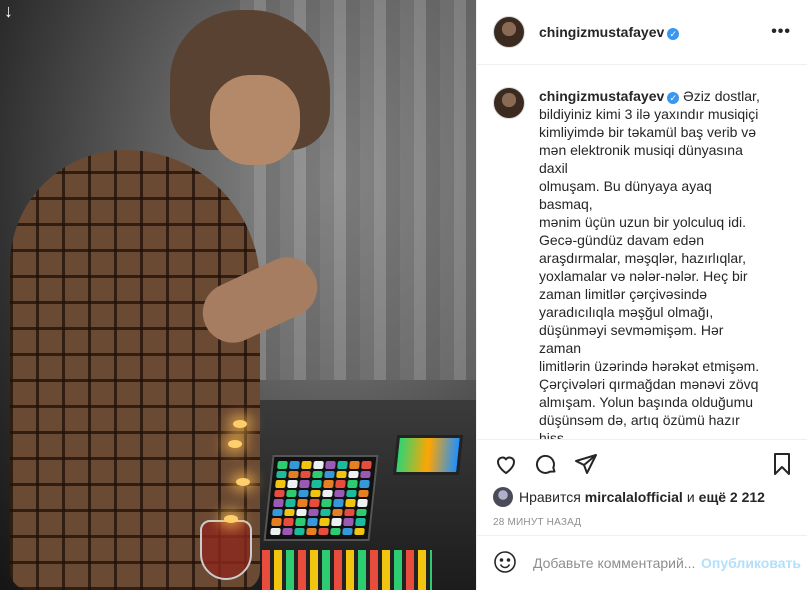 Image resolution: width=807 pixels, height=590 pixels. I want to click on likes-count-link: ещё 2 212, so click(732, 497).